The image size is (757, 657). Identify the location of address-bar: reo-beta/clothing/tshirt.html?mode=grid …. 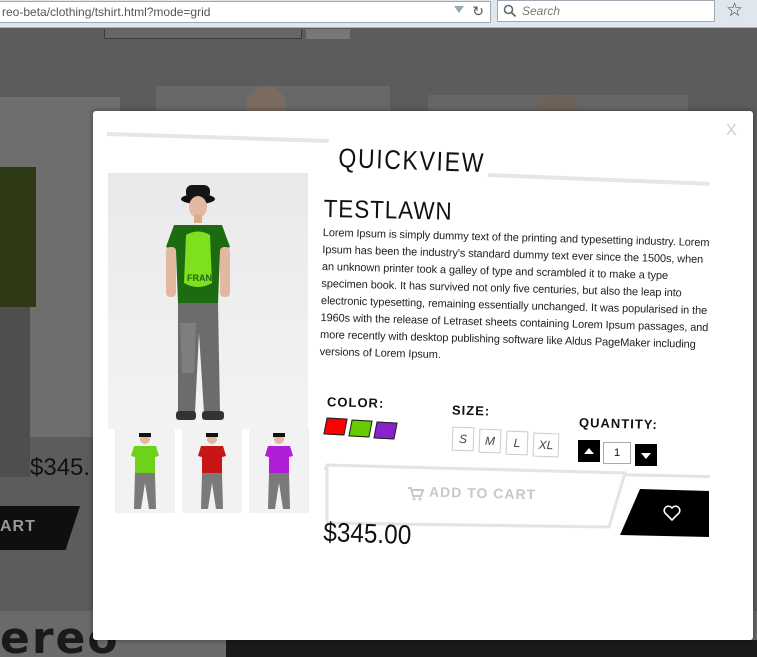
(245, 12).